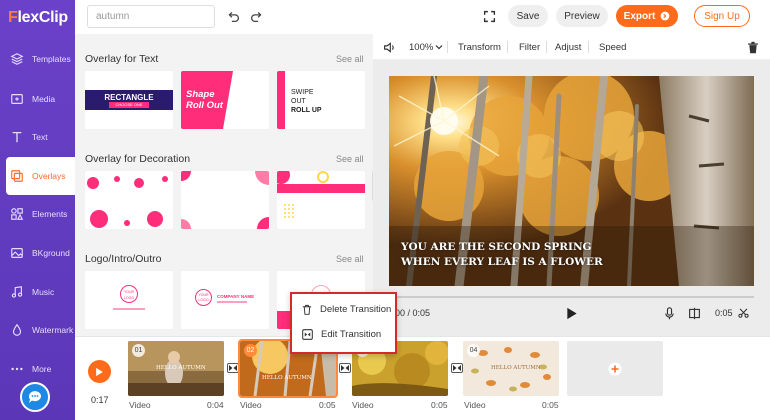 This screenshot has width=770, height=420. What do you see at coordinates (571, 297) in the screenshot?
I see `playback-progress` at bounding box center [571, 297].